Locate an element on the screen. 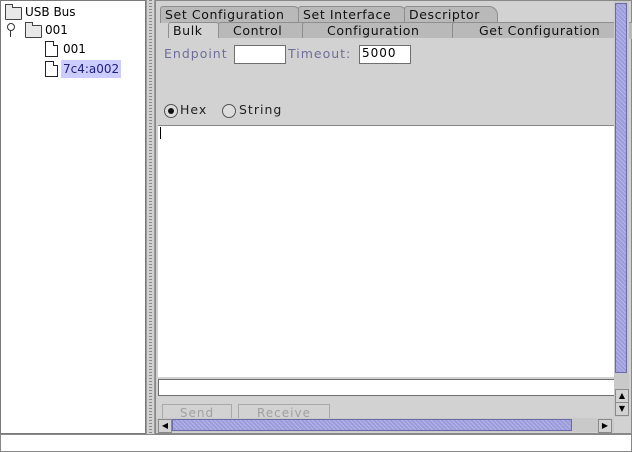 The height and width of the screenshot is (452, 632). tab-set-configuration: Set Configuration is located at coordinates (231, 14).